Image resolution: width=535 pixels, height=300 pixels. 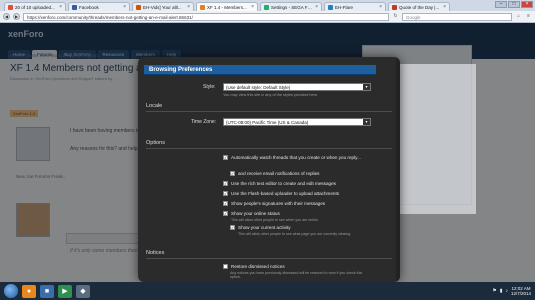 What do you see at coordinates (457, 16) in the screenshot?
I see `search-input: Google` at bounding box center [457, 16].